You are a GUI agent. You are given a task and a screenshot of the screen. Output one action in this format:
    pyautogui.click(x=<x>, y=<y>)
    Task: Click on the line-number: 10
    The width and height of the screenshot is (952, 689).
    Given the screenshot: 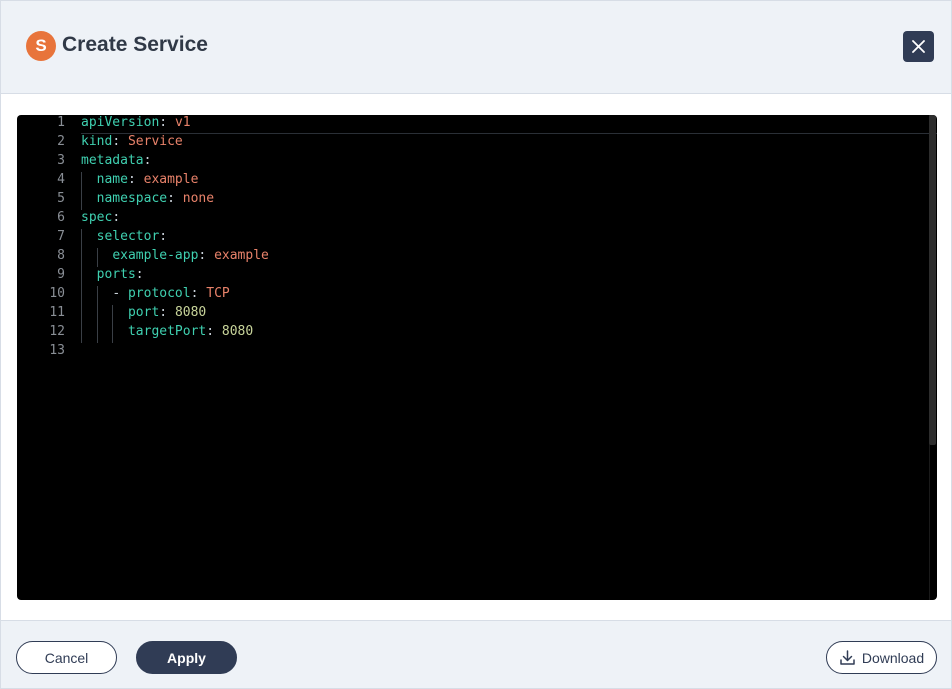 What is the action you would take?
    pyautogui.click(x=57, y=293)
    